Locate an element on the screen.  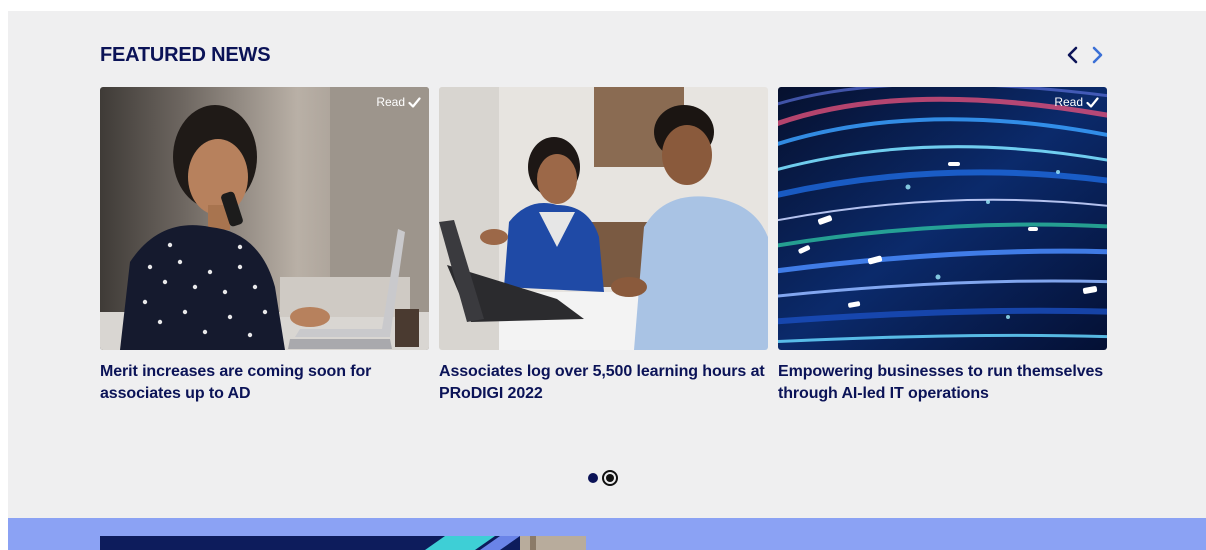
section-title: FEATURED NEWS is located at coordinates (185, 55).